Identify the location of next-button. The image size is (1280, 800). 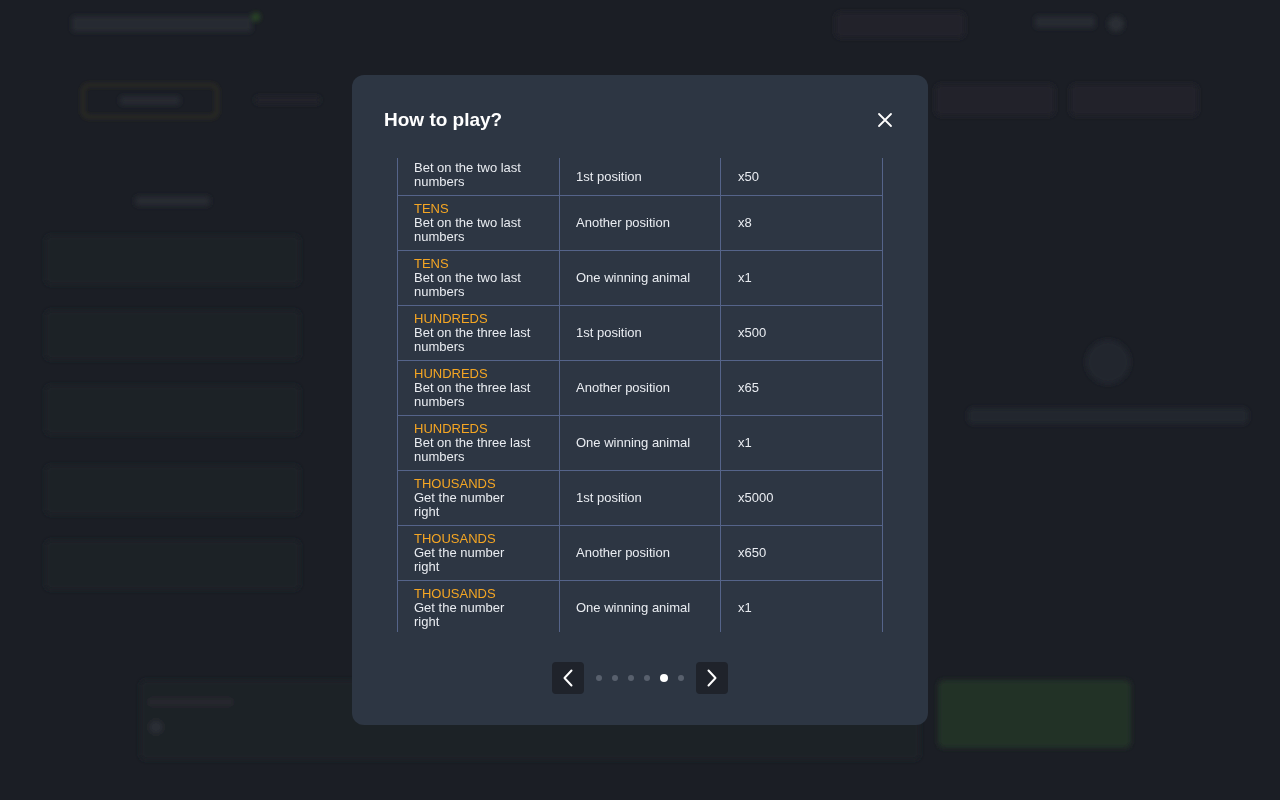
(712, 678).